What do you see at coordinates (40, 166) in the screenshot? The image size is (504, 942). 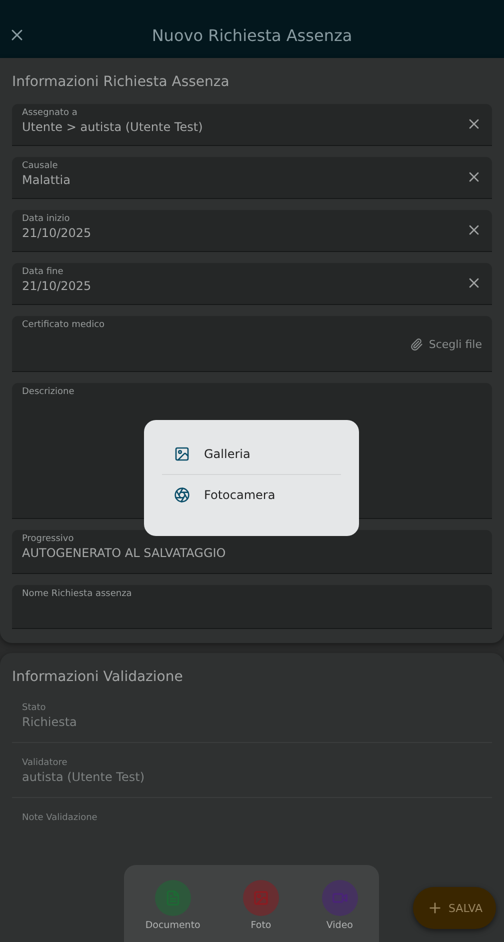 I see `field-label: Causale` at bounding box center [40, 166].